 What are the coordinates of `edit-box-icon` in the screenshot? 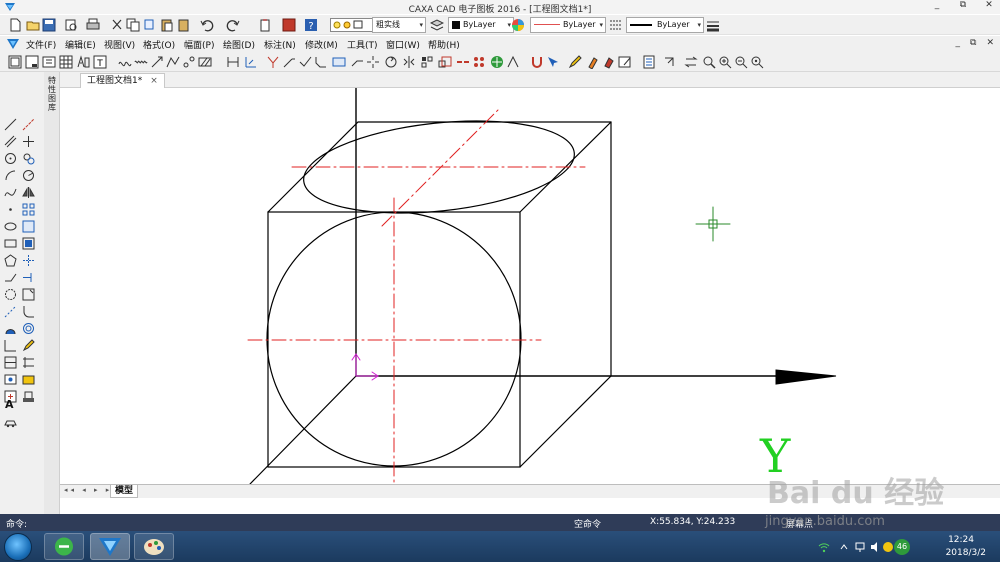 It's located at (625, 62).